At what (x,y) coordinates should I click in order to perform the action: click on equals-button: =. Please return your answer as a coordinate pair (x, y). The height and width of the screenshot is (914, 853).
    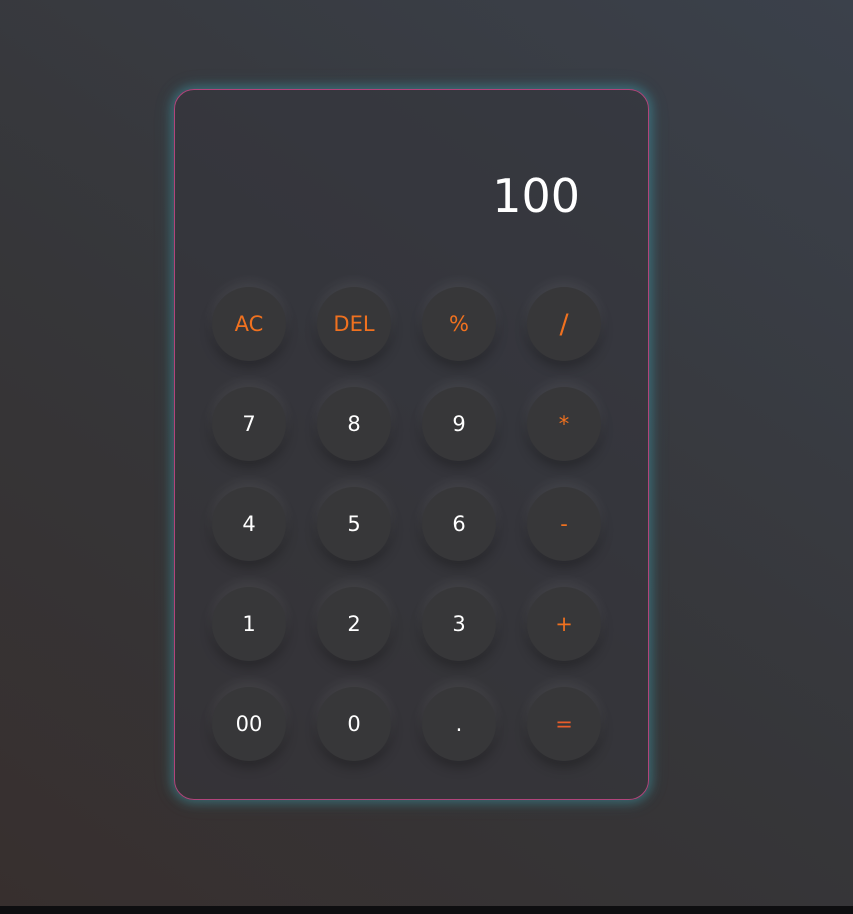
    Looking at the image, I should click on (564, 724).